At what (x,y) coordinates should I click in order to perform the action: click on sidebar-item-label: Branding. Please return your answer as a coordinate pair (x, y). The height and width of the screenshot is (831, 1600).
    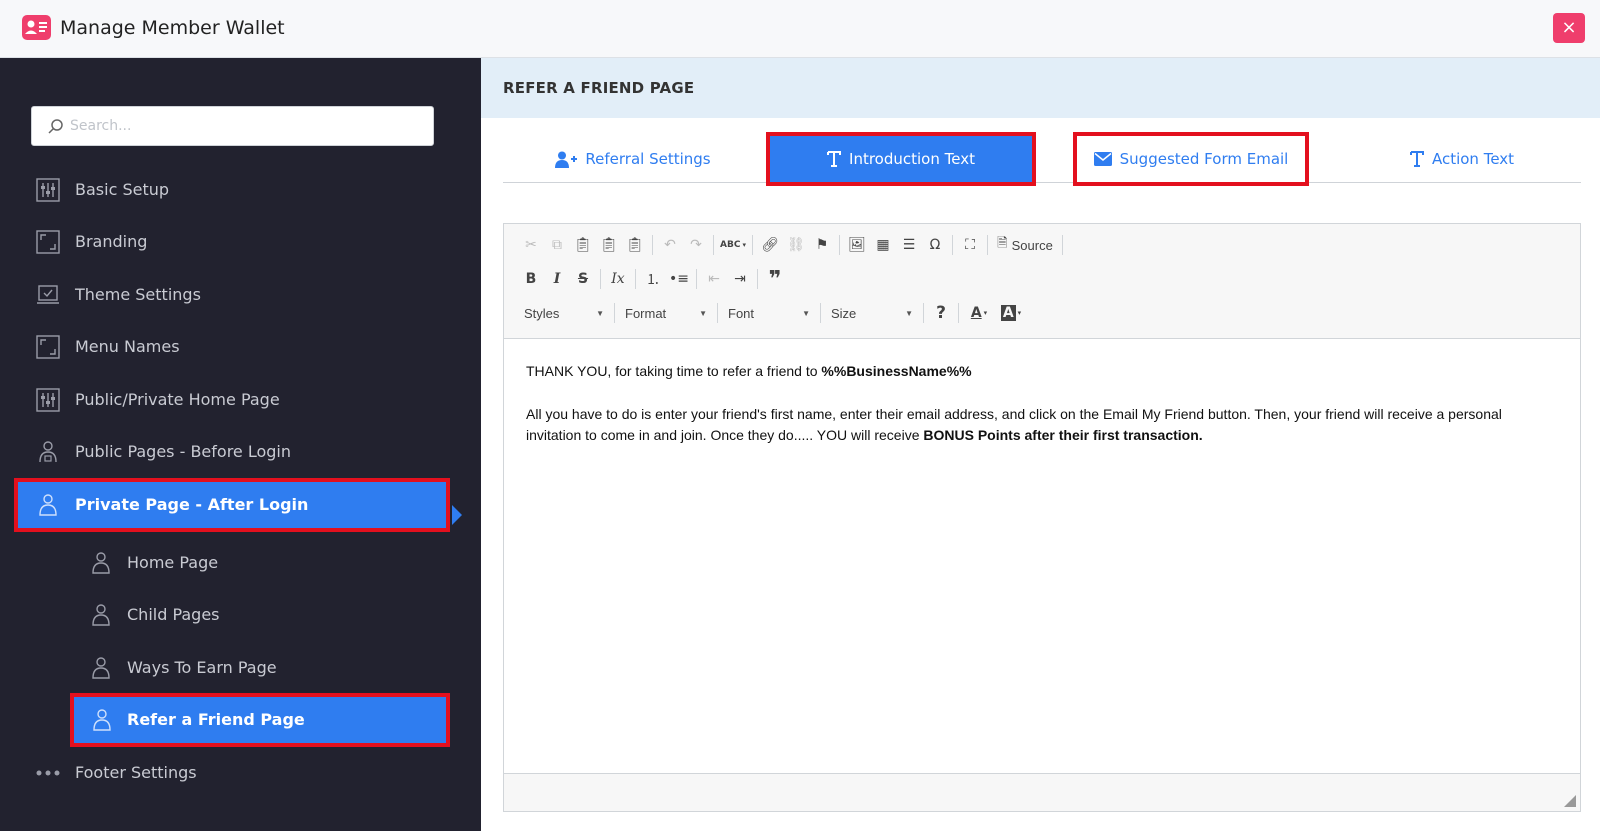
    Looking at the image, I should click on (111, 241).